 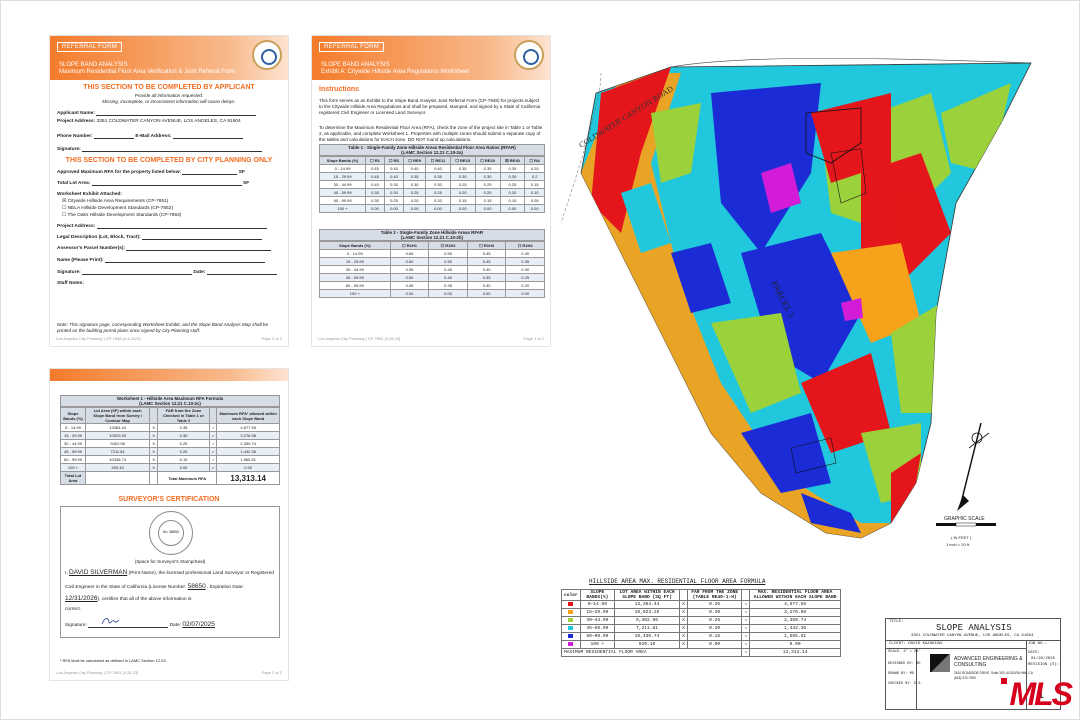 What do you see at coordinates (1038, 644) in the screenshot?
I see `job-no-field: JOB NO.:` at bounding box center [1038, 644].